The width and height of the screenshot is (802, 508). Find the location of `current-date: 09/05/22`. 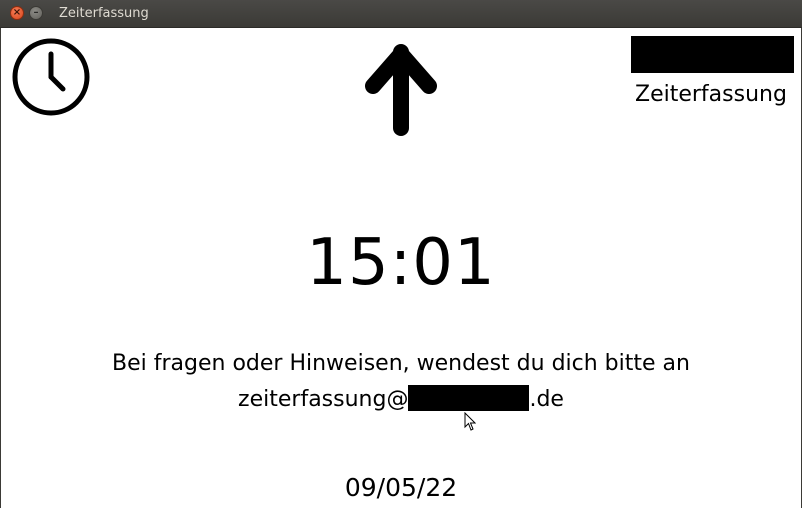

current-date: 09/05/22 is located at coordinates (401, 487).